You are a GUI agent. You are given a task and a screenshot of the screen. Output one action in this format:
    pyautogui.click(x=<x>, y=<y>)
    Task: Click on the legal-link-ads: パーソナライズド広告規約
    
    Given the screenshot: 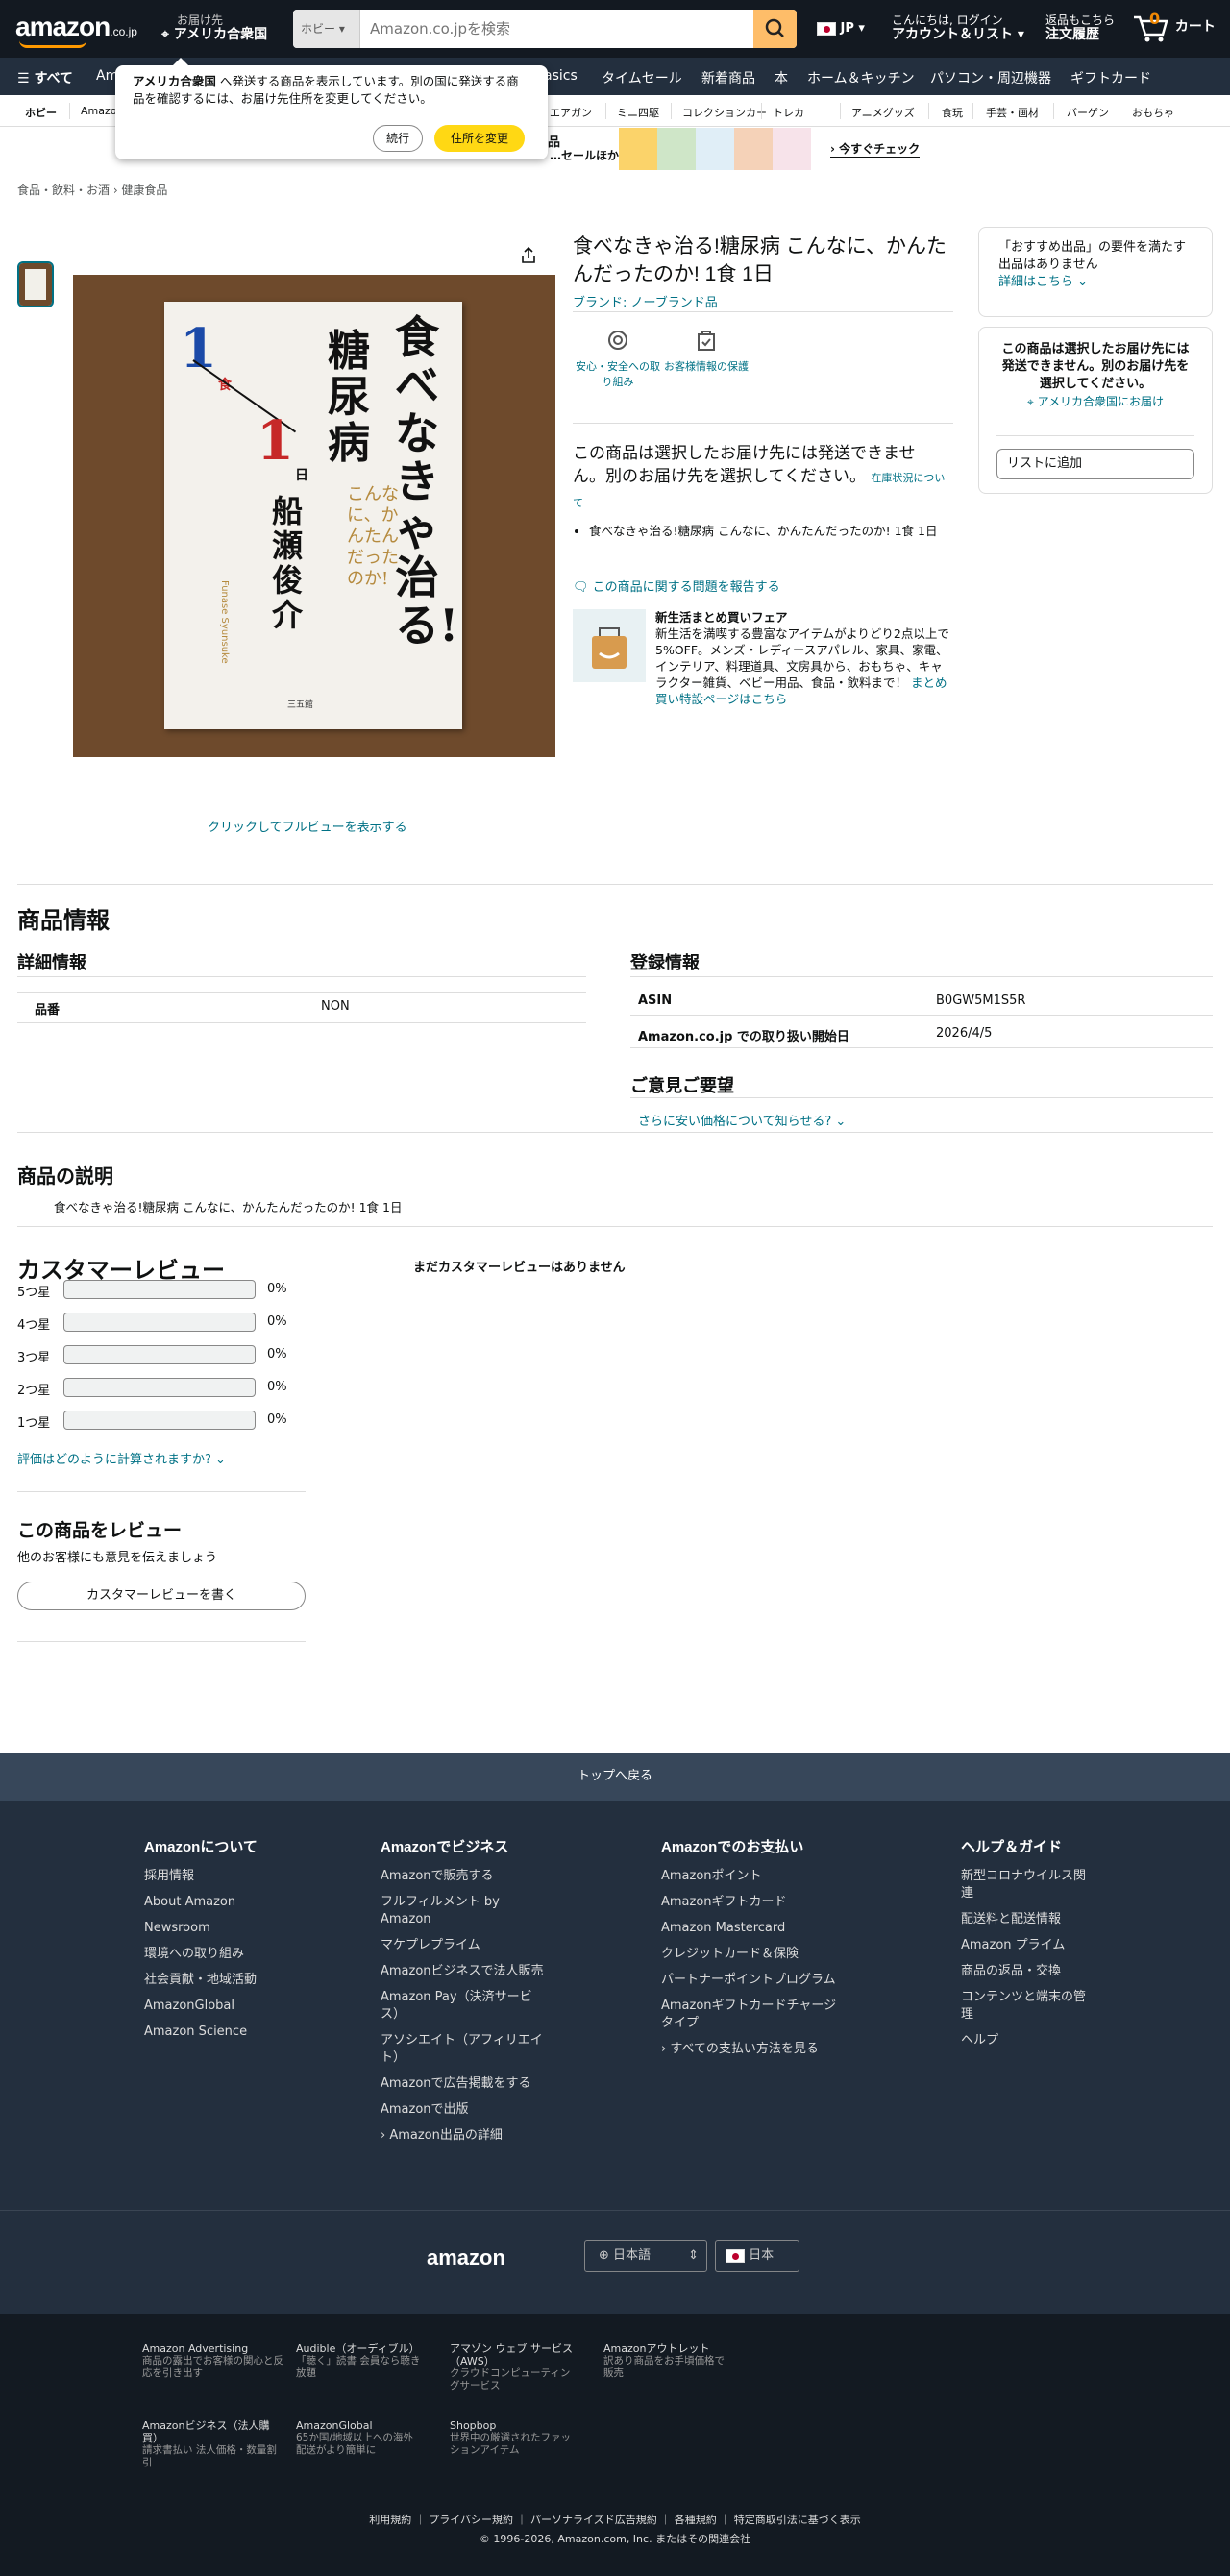 What is the action you would take?
    pyautogui.click(x=594, y=2520)
    